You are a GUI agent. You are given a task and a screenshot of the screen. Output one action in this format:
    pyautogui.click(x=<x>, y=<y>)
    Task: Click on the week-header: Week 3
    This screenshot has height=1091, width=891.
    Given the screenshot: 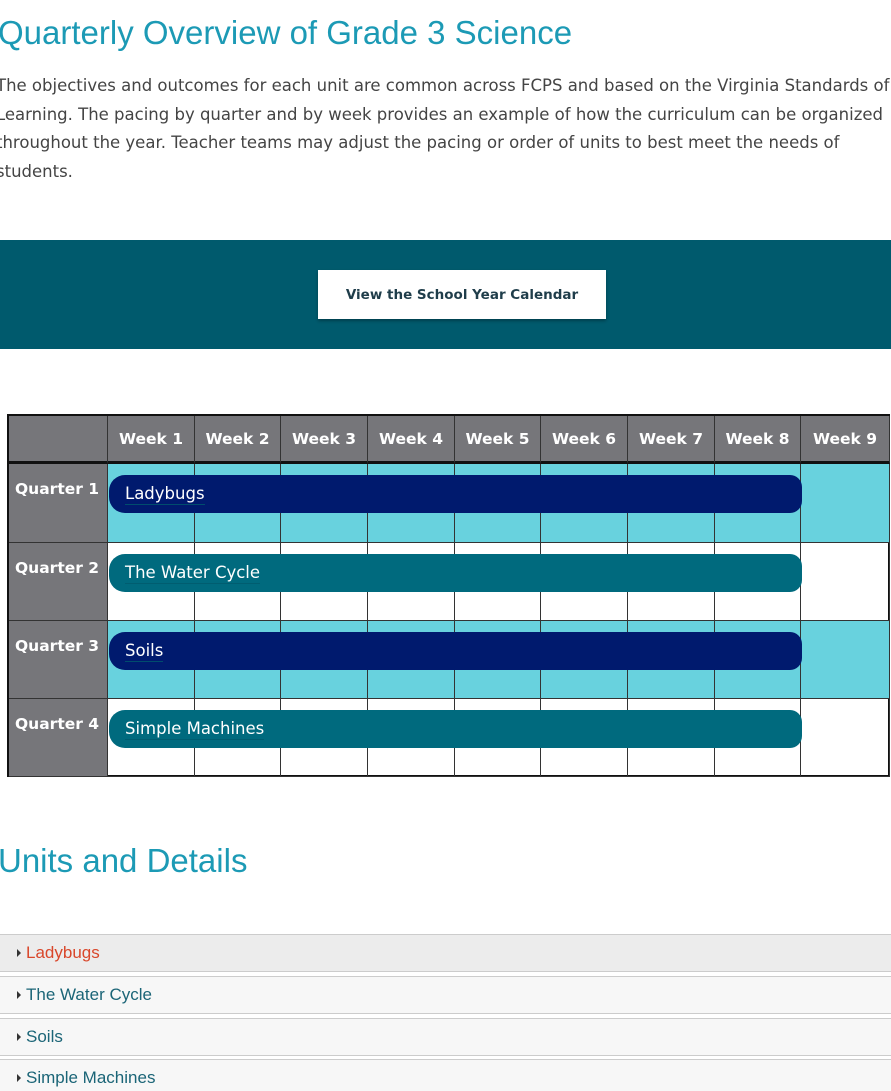 What is the action you would take?
    pyautogui.click(x=324, y=440)
    